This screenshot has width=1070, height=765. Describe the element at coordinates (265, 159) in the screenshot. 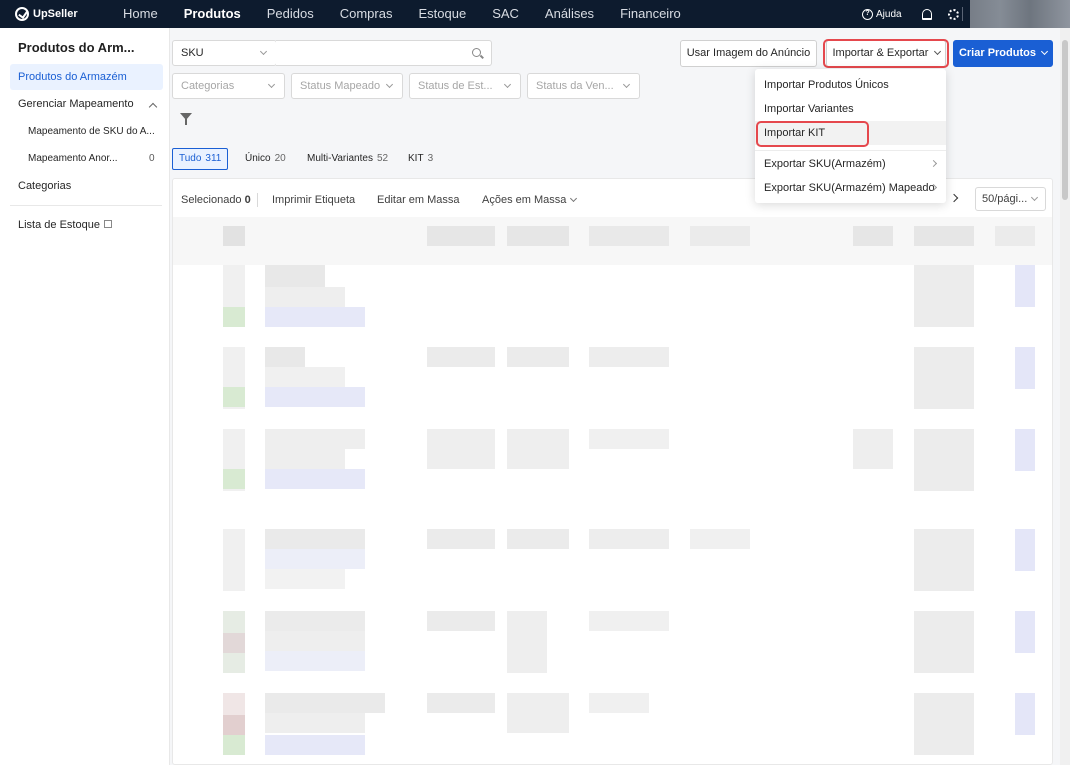

I see `tab-unico: Único 20` at that location.